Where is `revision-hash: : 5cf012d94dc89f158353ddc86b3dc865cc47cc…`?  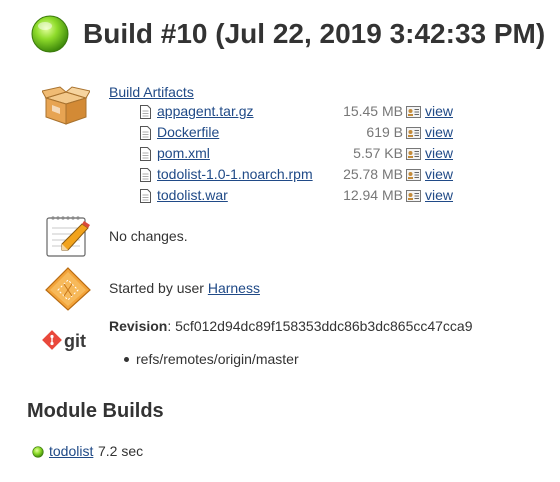
revision-hash: : 5cf012d94dc89f158353ddc86b3dc865cc47cc… is located at coordinates (320, 326).